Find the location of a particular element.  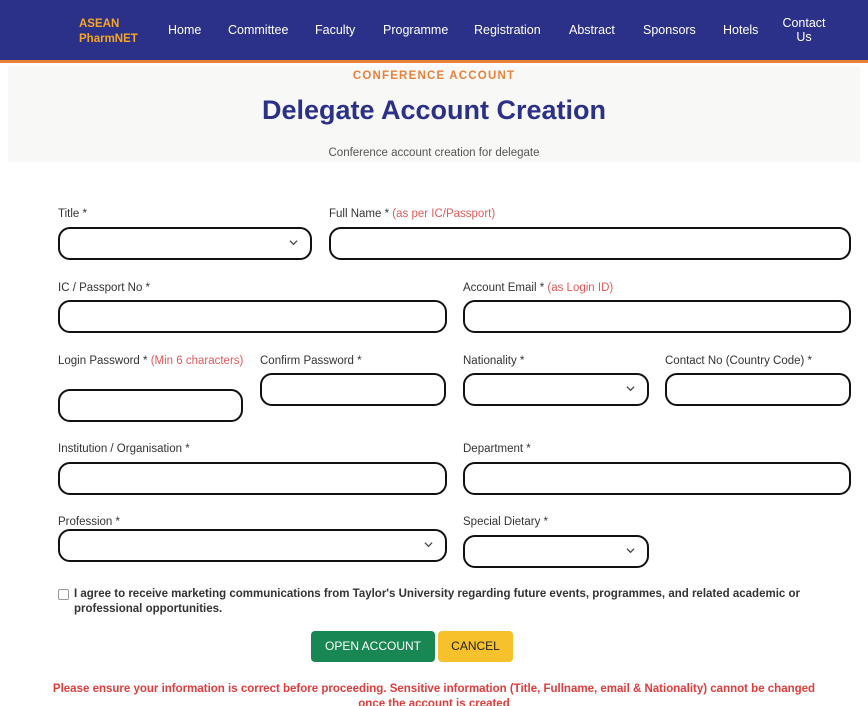

full-name-field is located at coordinates (590, 243).